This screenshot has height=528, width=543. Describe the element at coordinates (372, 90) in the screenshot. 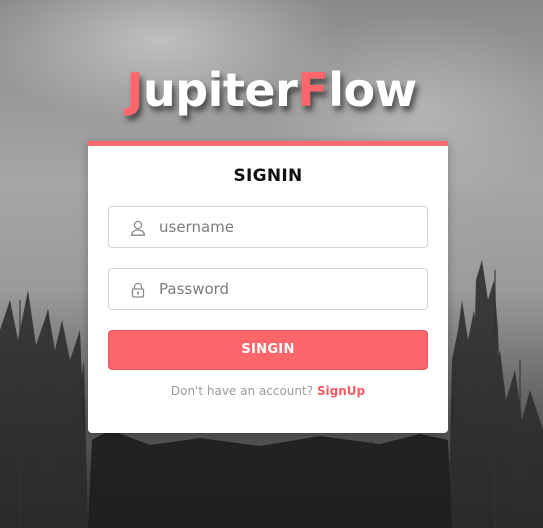

I see `logo-text-low: low` at that location.